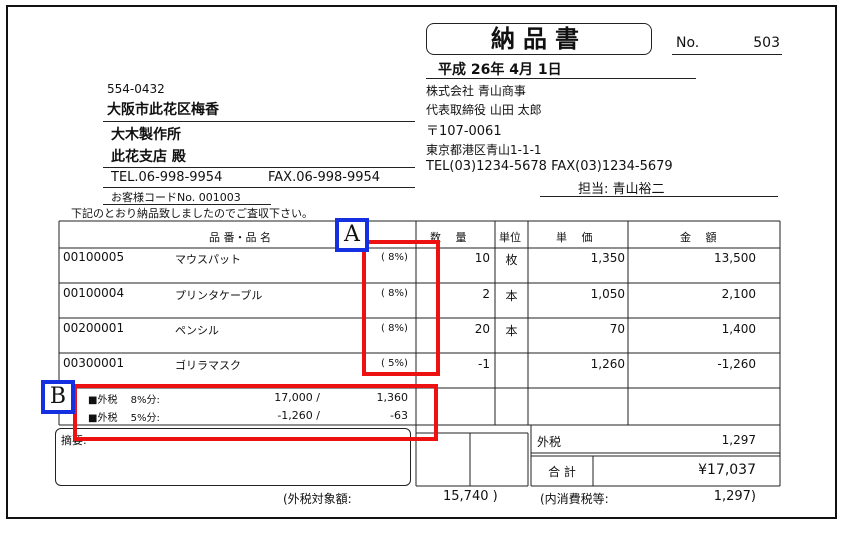 This screenshot has height=533, width=849. I want to click on annotation-a-label: A, so click(352, 235).